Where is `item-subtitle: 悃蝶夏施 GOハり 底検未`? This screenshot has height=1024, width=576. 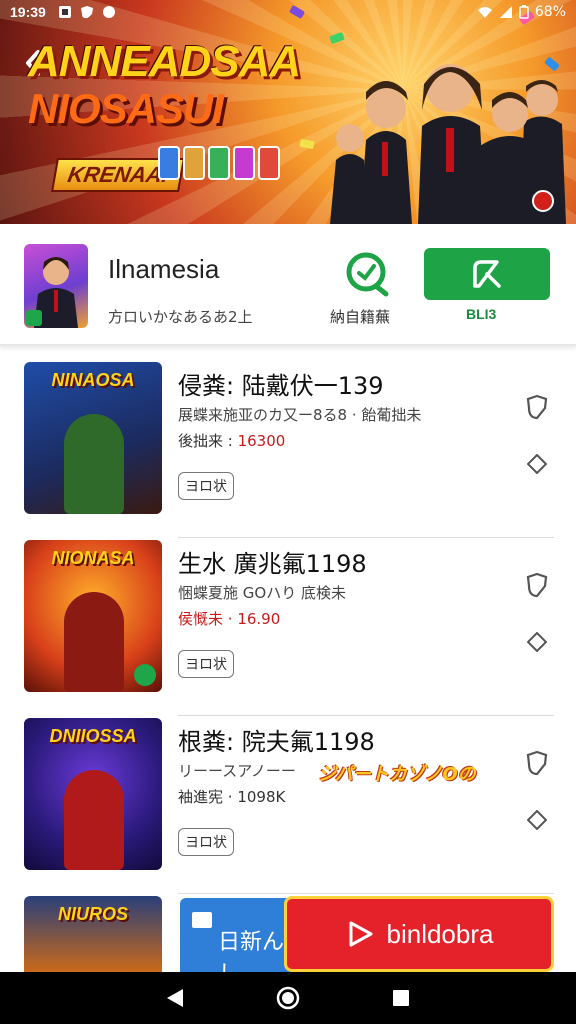 item-subtitle: 悃蝶夏施 GOハり 底検未 is located at coordinates (262, 593).